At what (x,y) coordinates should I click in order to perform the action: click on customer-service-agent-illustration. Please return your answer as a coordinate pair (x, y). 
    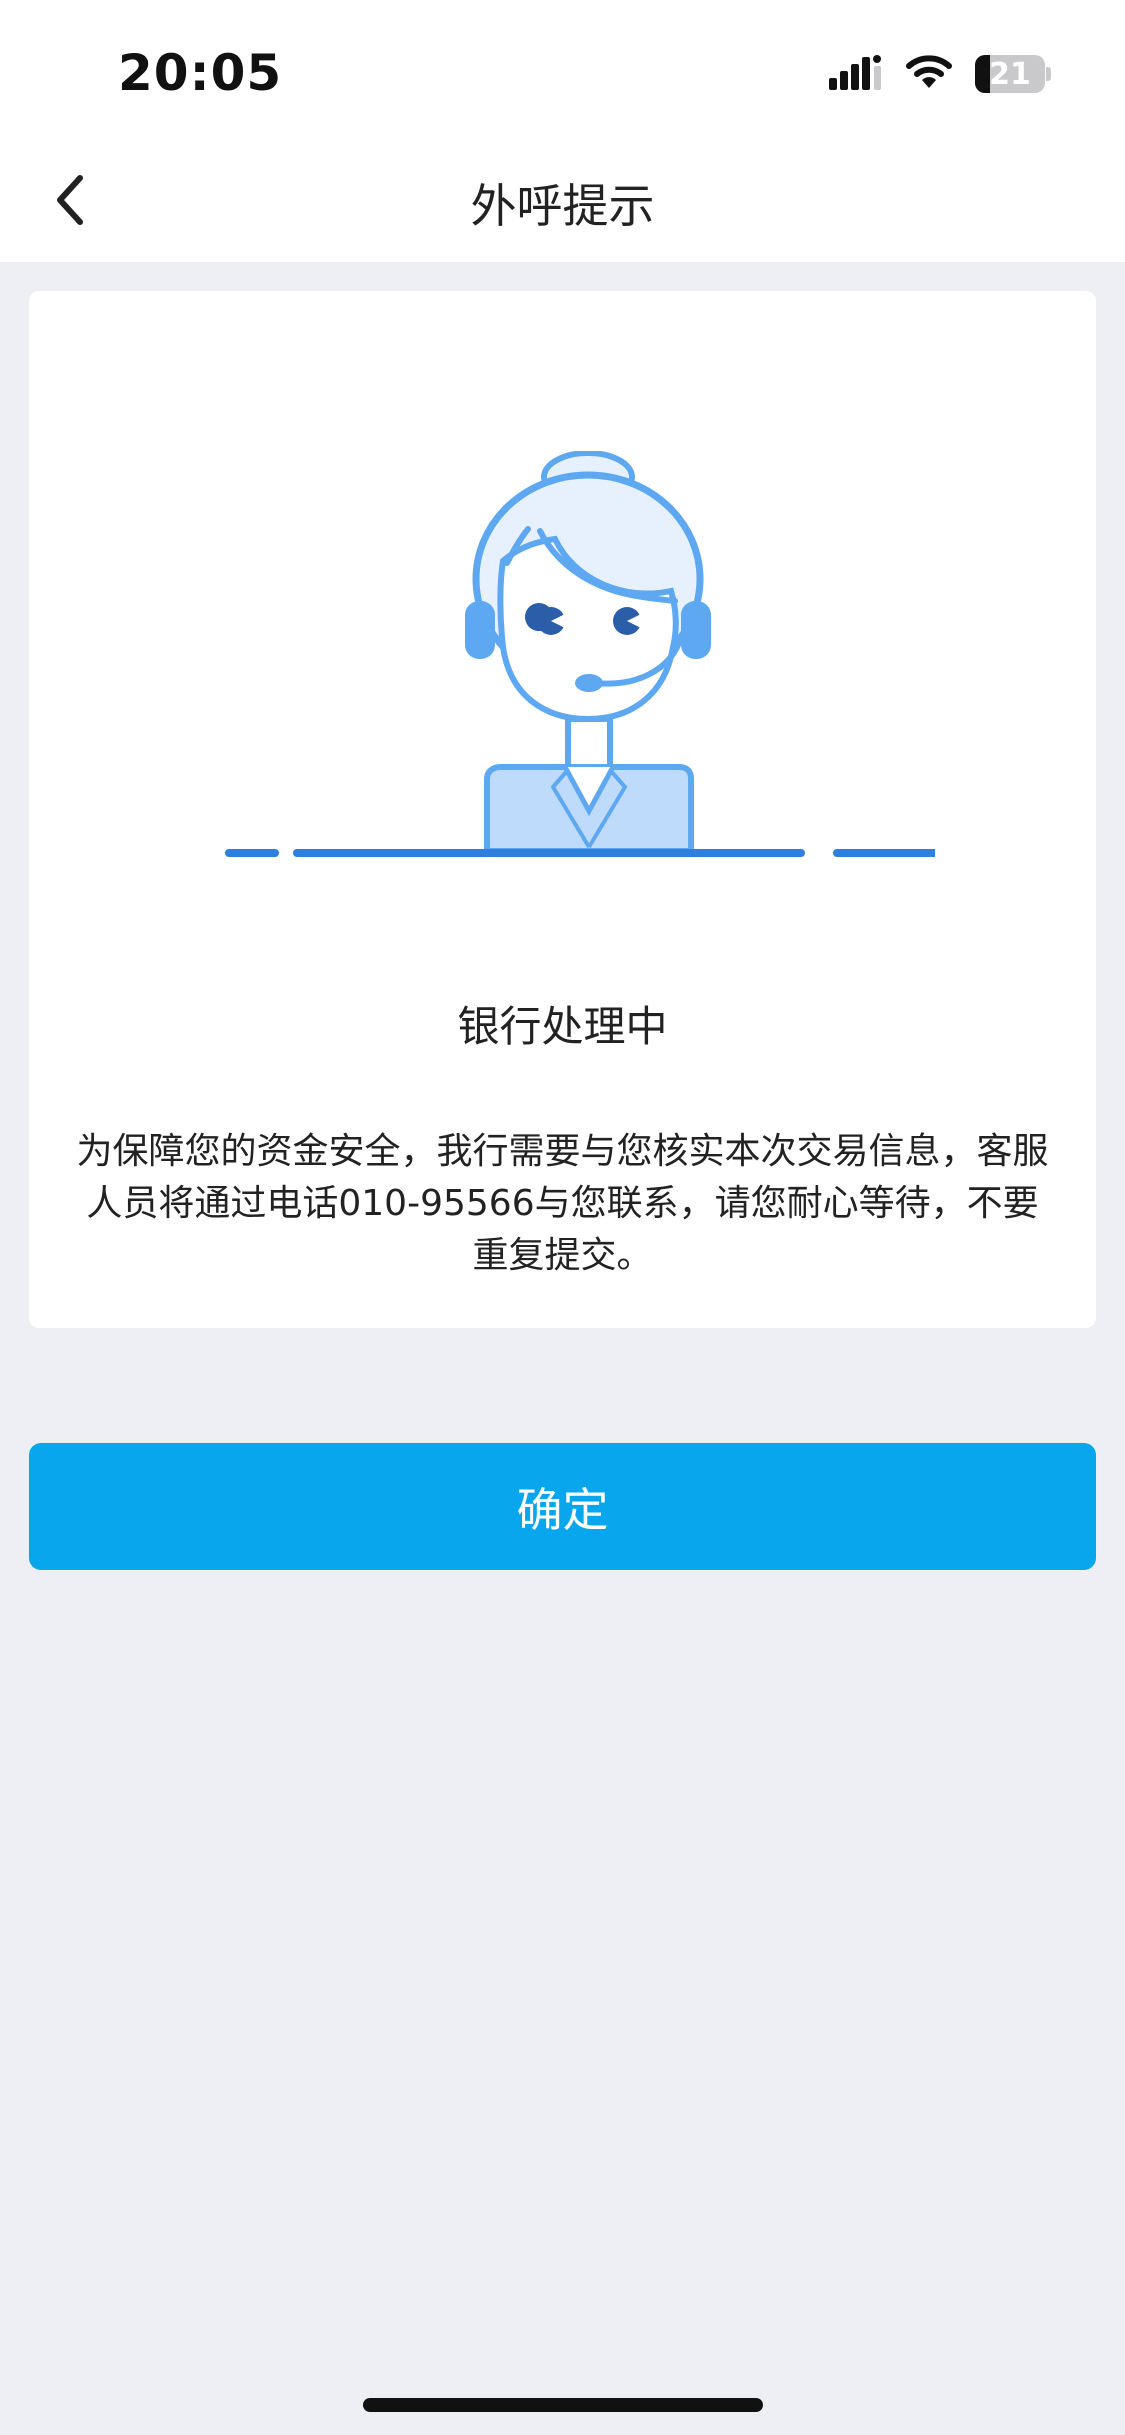
    Looking at the image, I should click on (580, 654).